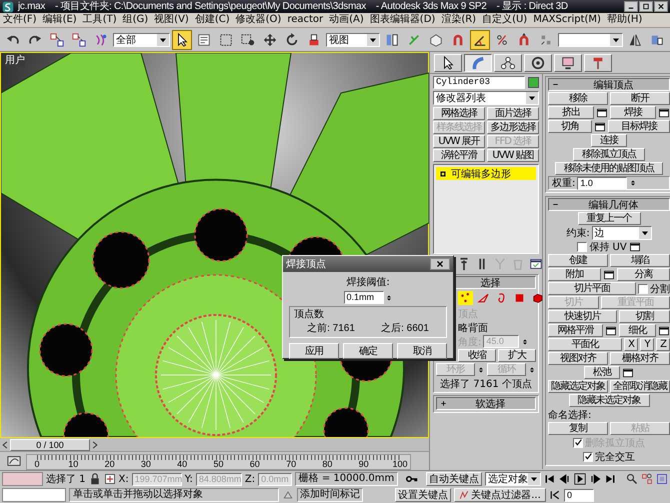  Describe the element at coordinates (353, 39) in the screenshot. I see `toolbar-dropdown: 视图` at that location.